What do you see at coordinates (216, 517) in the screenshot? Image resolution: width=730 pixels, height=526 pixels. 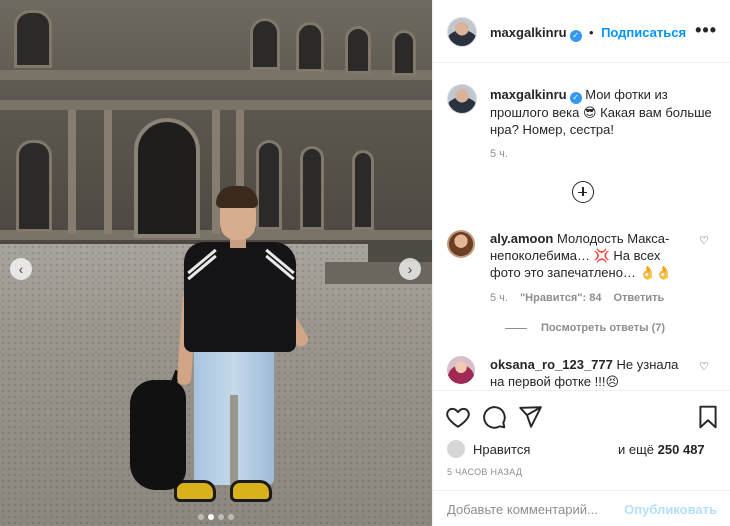 I see `carousel-dots` at bounding box center [216, 517].